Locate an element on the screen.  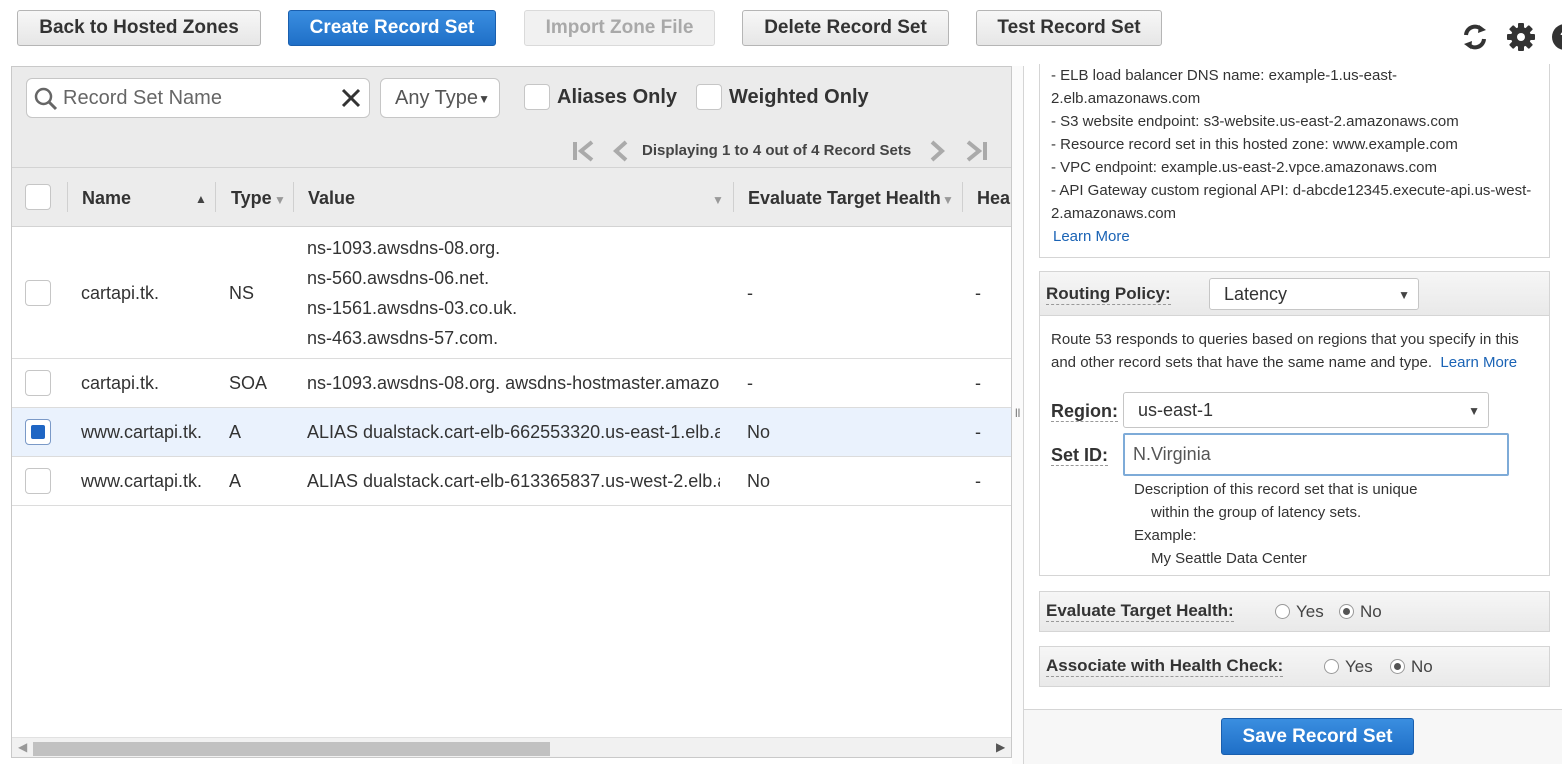
column-header-name: Name is located at coordinates (106, 198).